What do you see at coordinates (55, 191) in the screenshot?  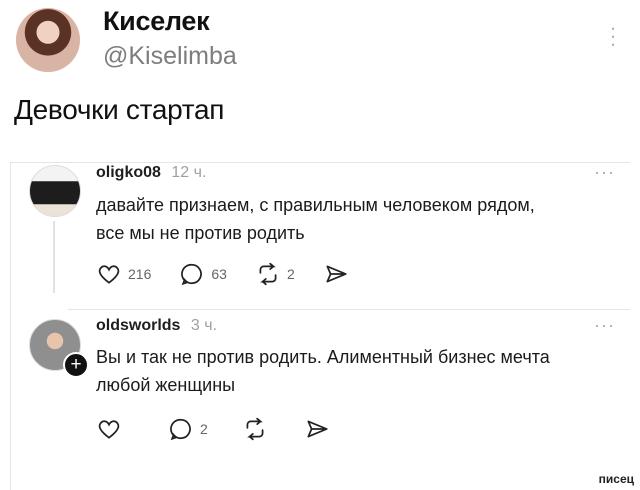 I see `reply-avatar` at bounding box center [55, 191].